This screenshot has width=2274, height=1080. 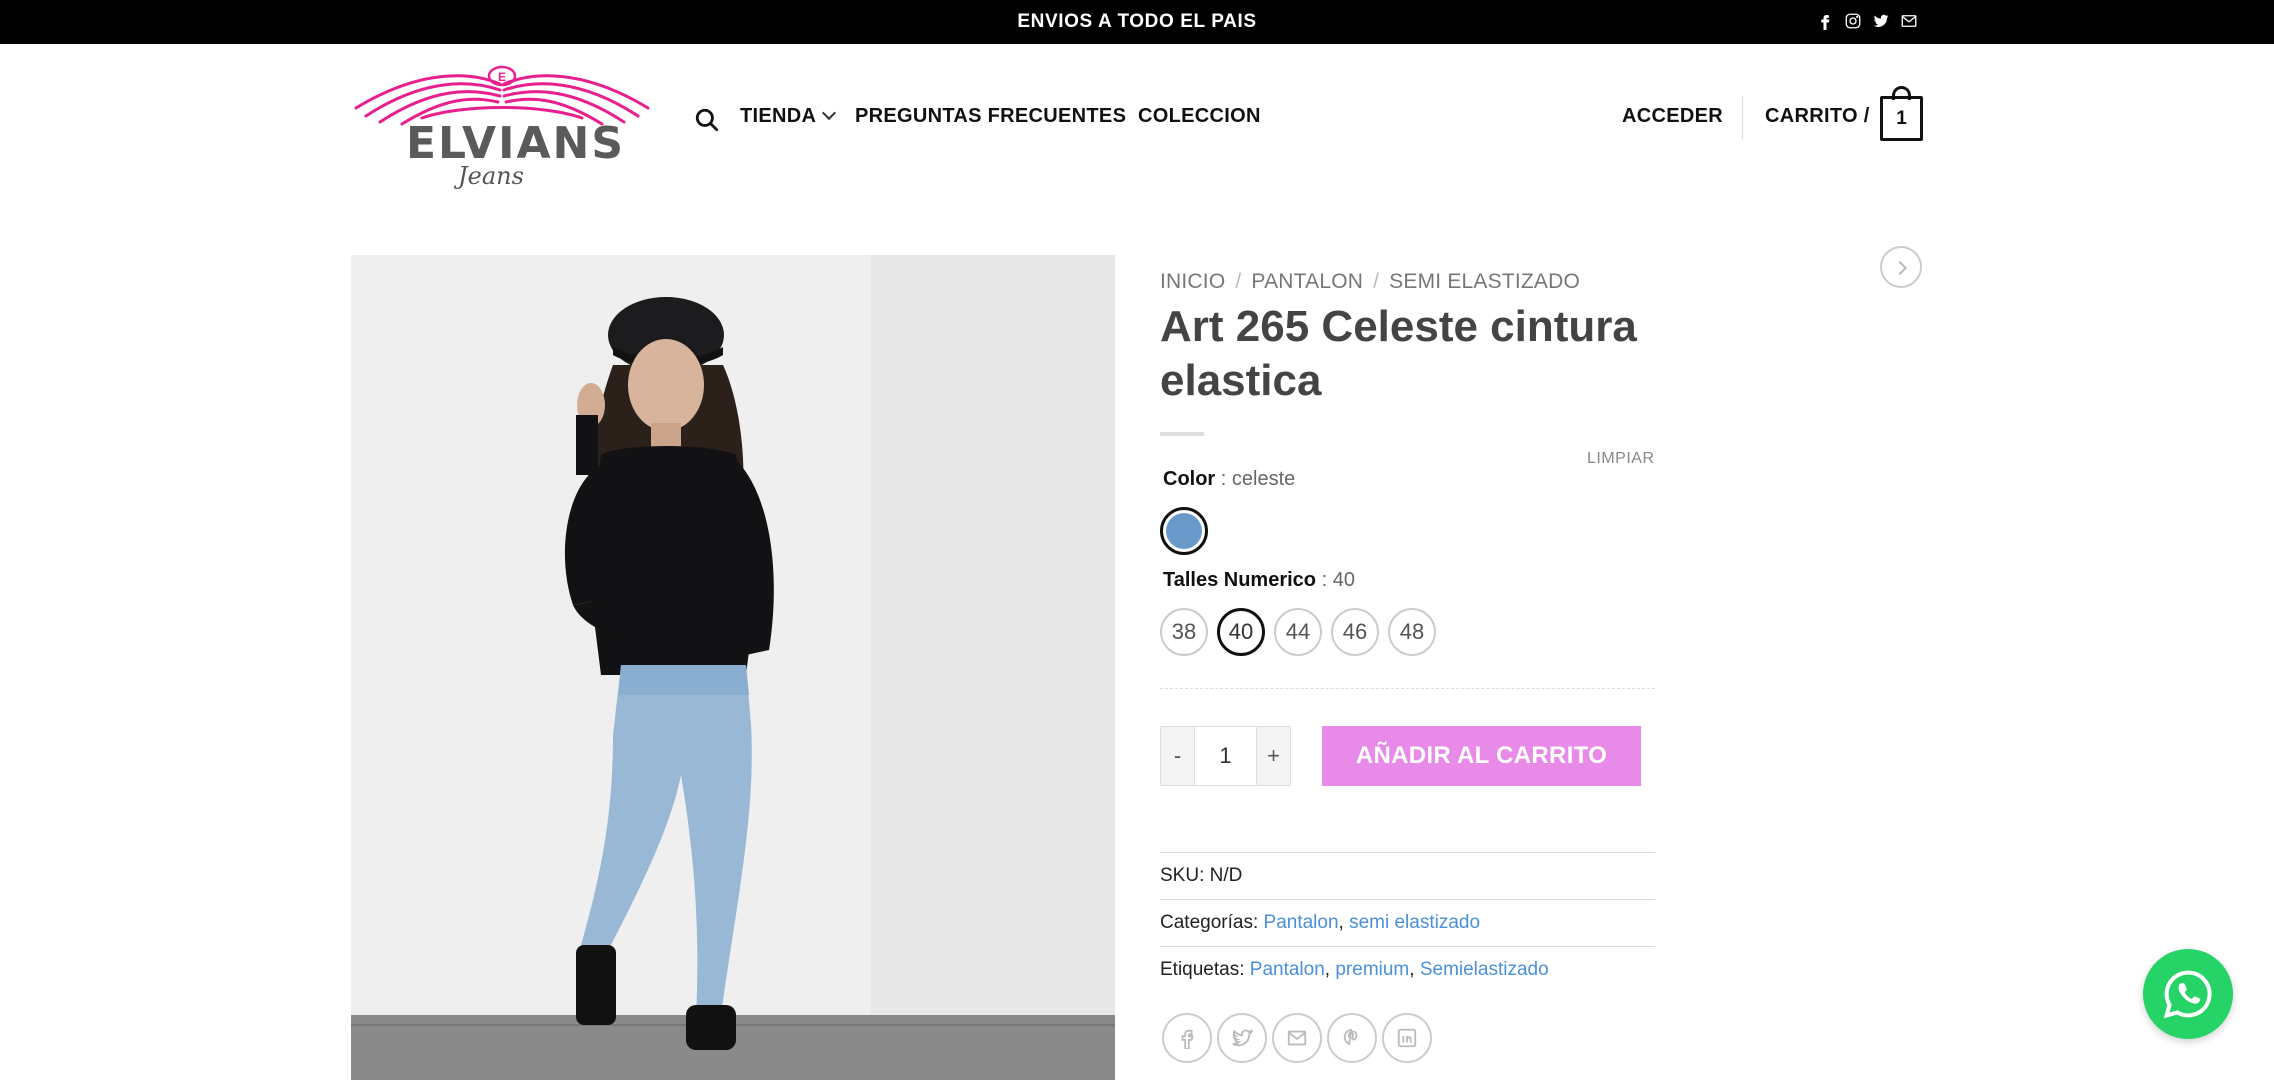 I want to click on sku-row: SKU: N/D, so click(x=1201, y=876).